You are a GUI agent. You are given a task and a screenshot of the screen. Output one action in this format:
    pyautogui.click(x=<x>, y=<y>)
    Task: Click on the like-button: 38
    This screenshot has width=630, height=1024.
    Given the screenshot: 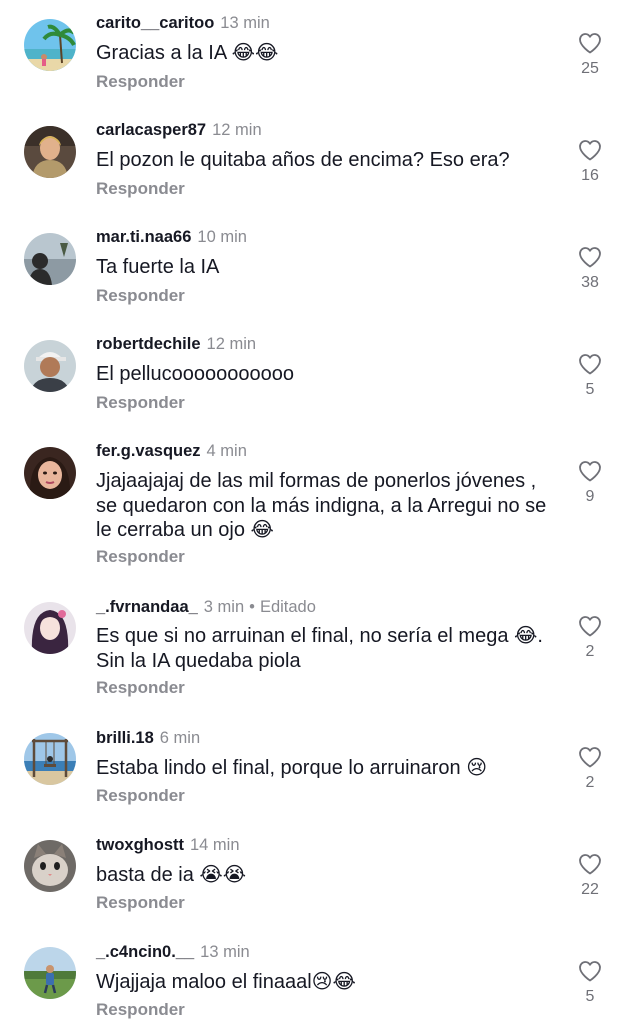 What is the action you would take?
    pyautogui.click(x=590, y=269)
    